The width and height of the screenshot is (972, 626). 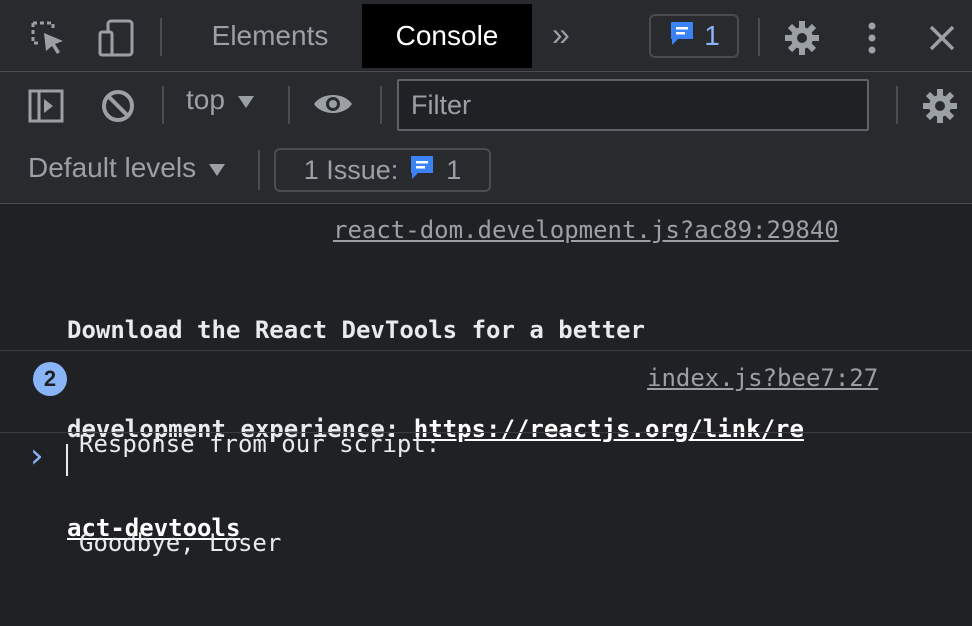 I want to click on context-selector: top, so click(x=220, y=100).